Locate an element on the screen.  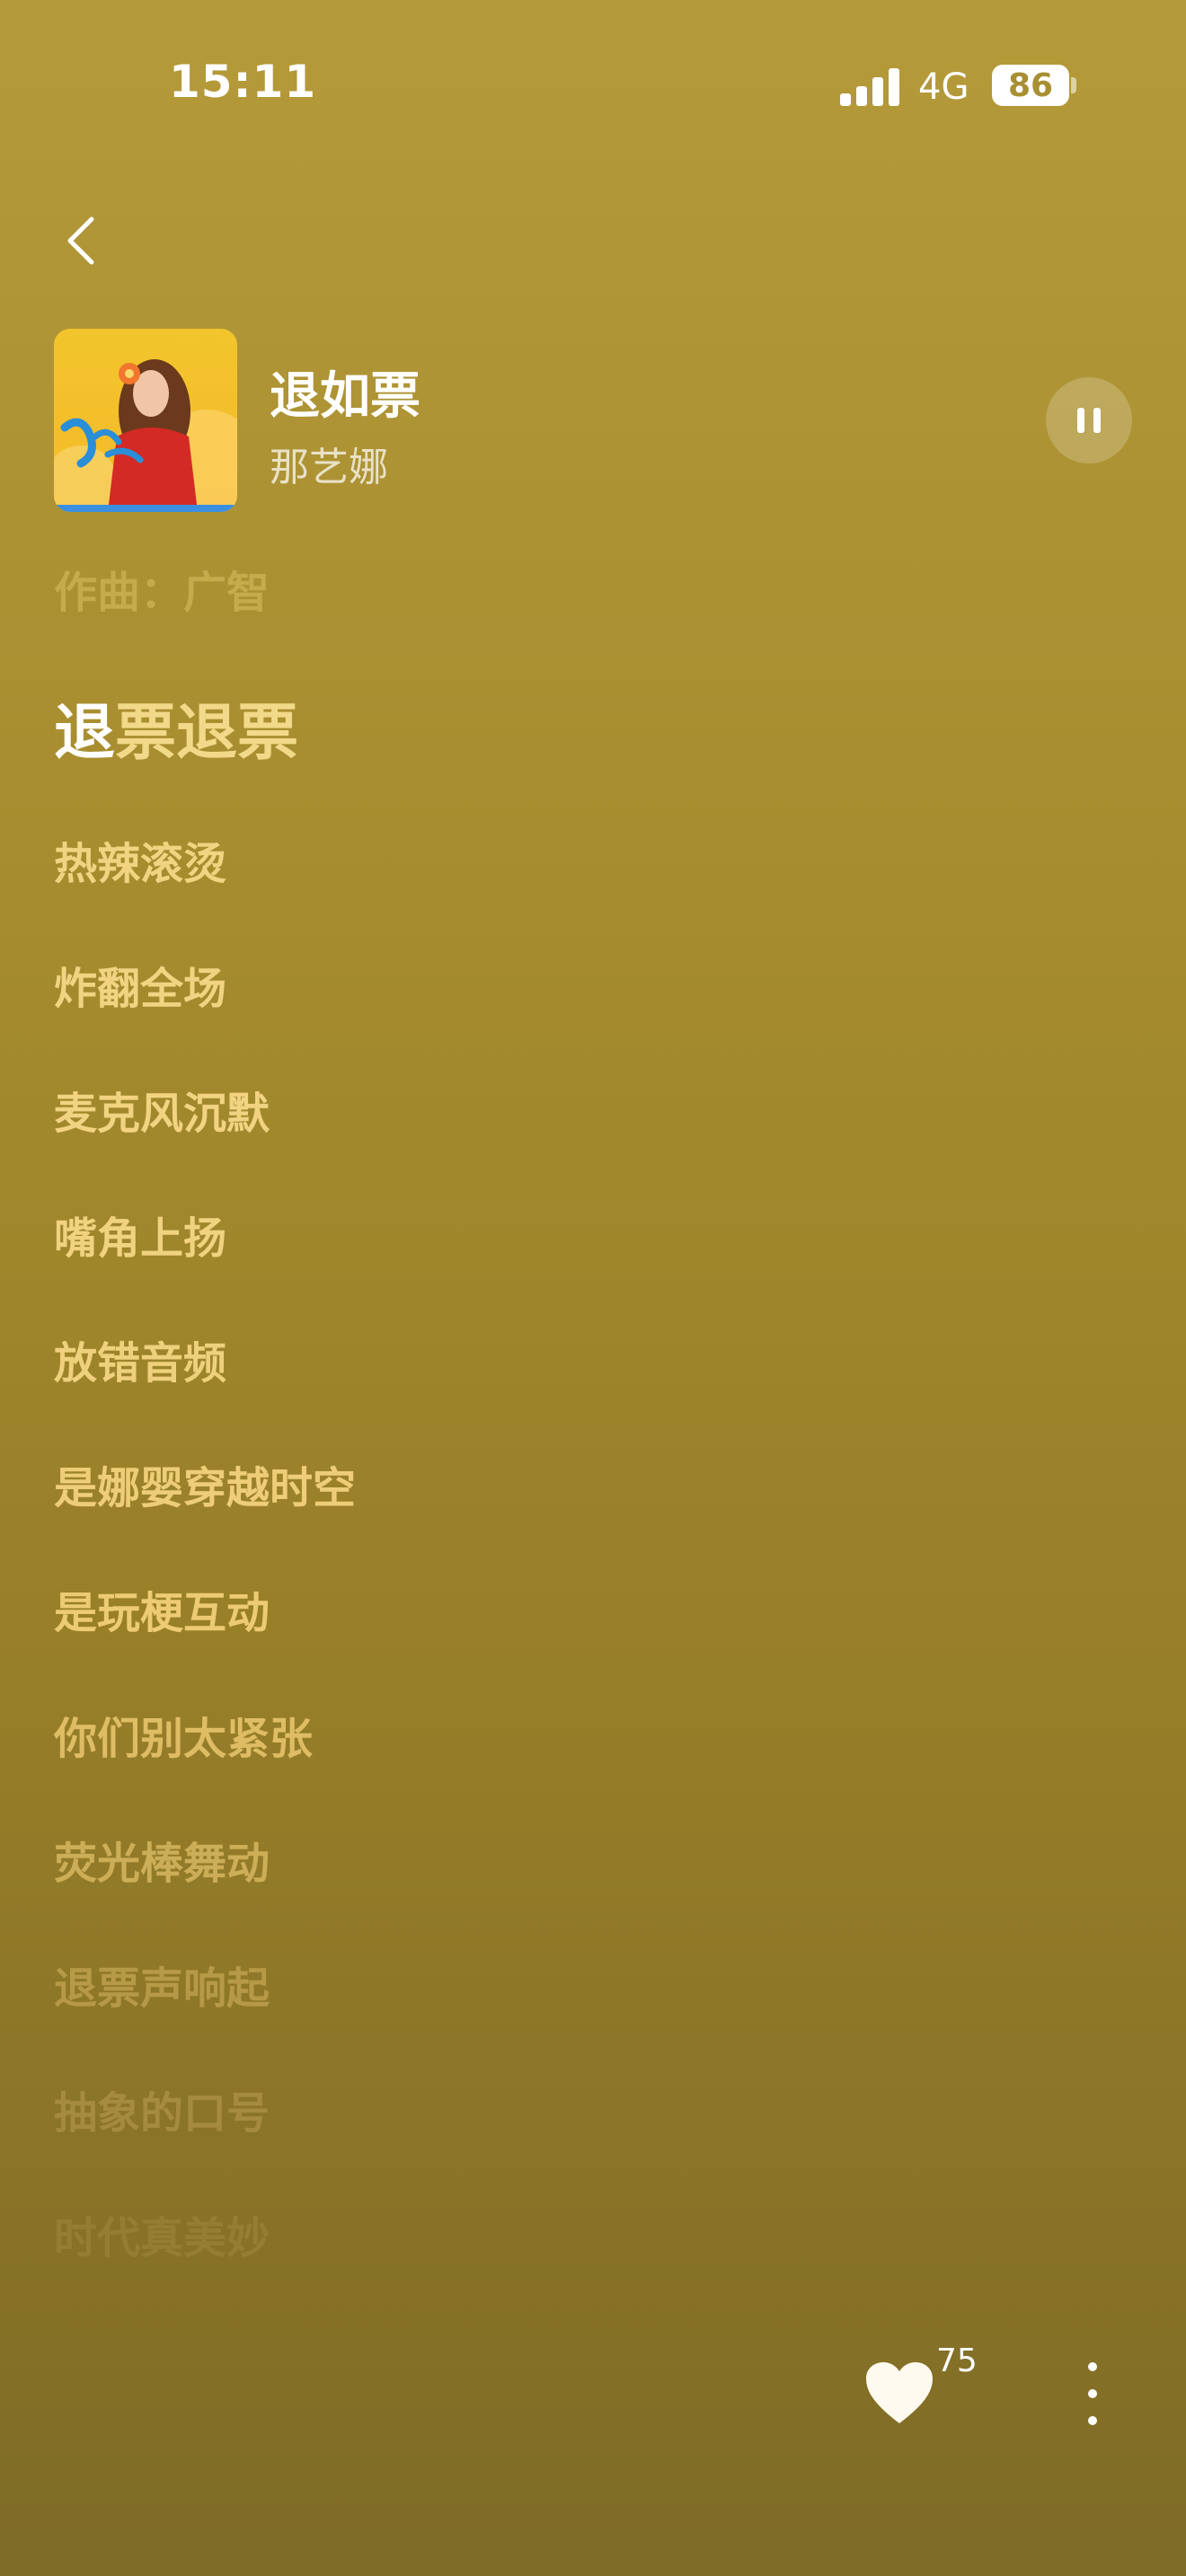
lyric-line: 是娜婴穿越时空 is located at coordinates (205, 1483).